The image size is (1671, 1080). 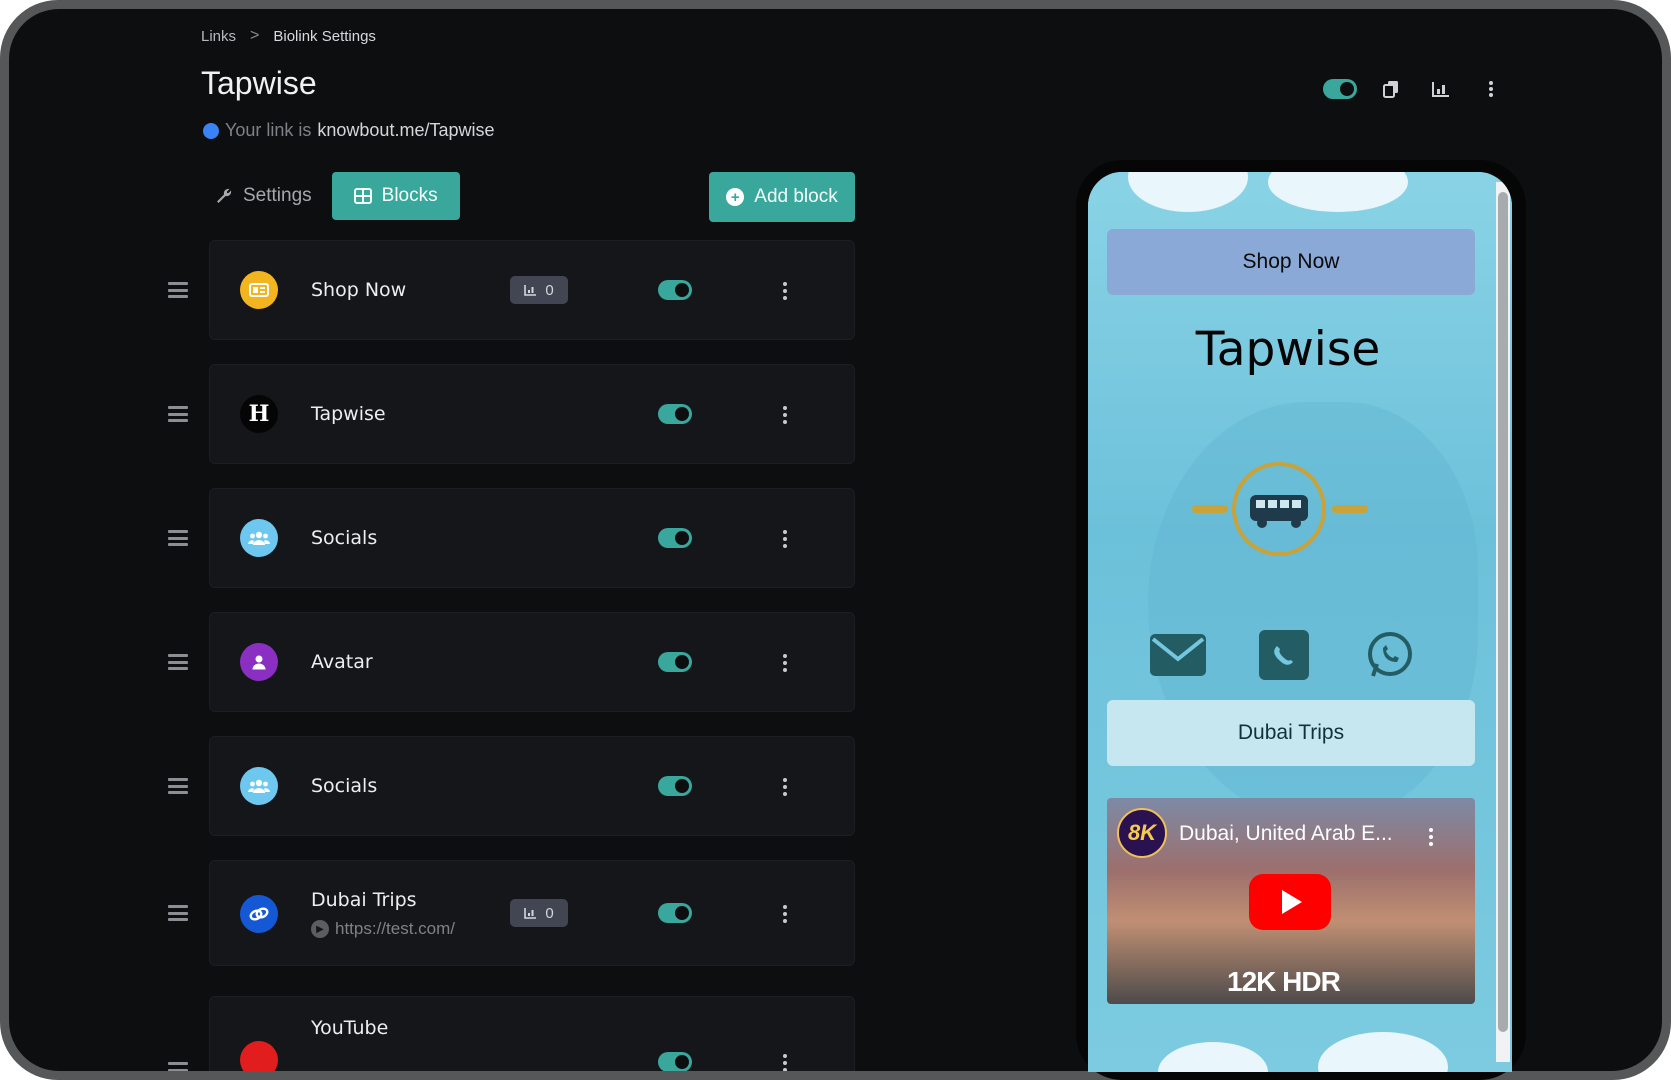 I want to click on wrench-icon, so click(x=224, y=195).